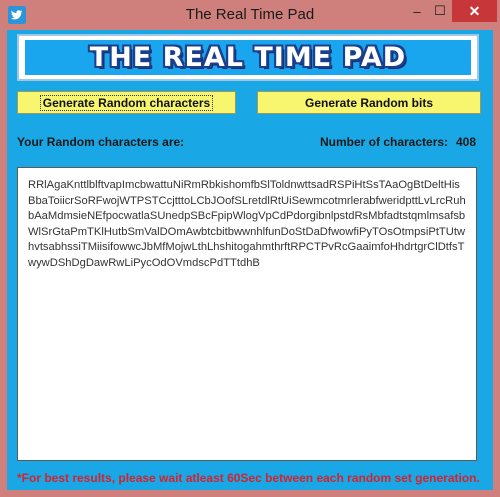 The image size is (500, 497). I want to click on minimize-button: –, so click(417, 11).